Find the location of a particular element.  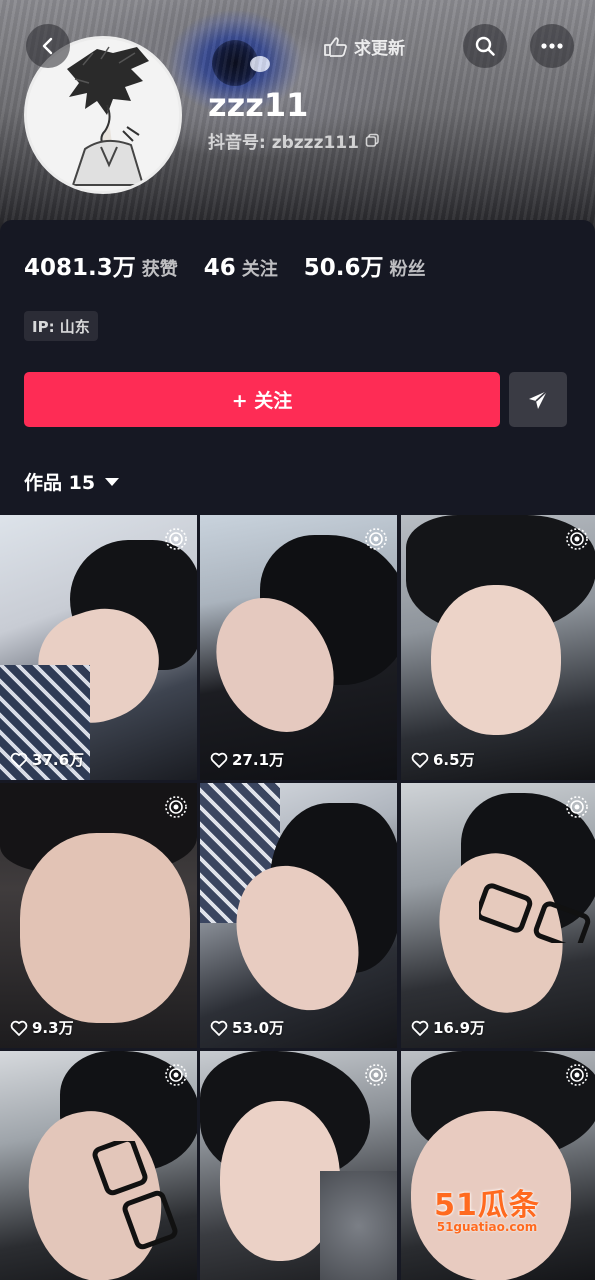

banner-eye-pupil is located at coordinates (235, 63).